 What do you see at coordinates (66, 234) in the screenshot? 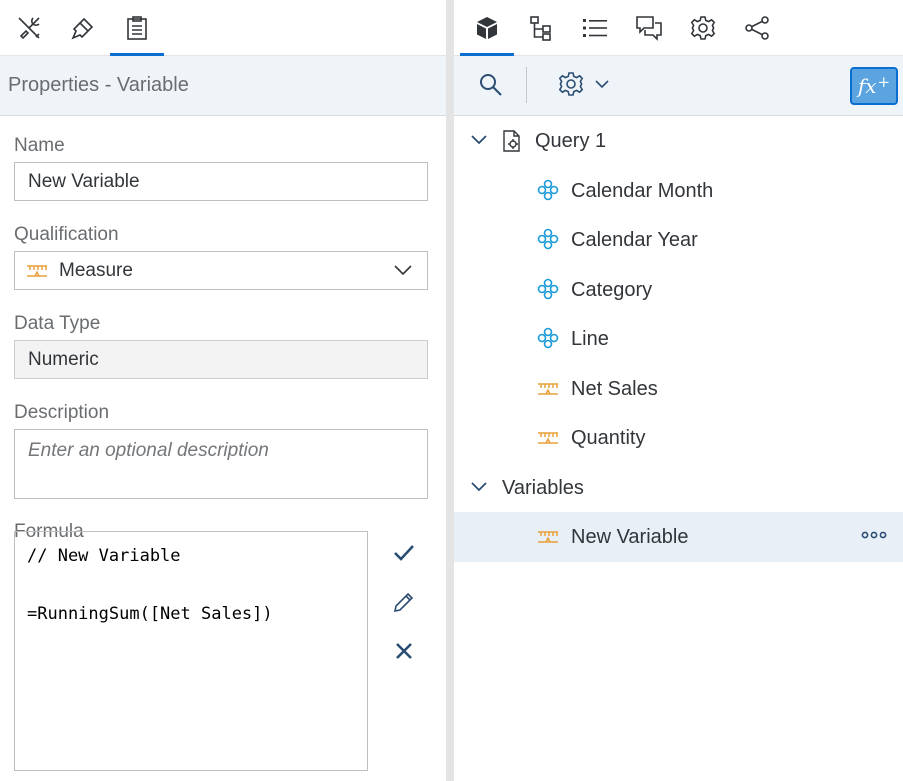
I see `qualification-label: Qualification` at bounding box center [66, 234].